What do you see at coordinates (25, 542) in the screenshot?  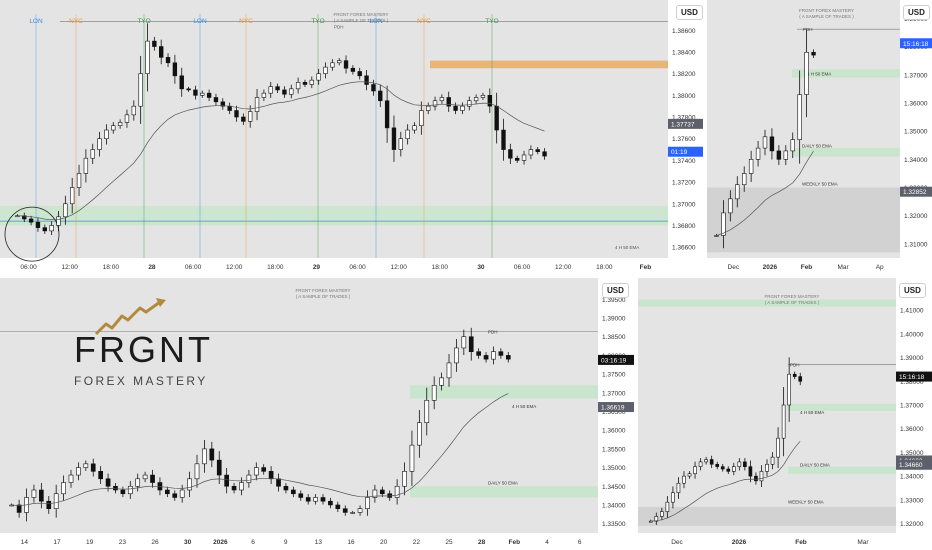 I see `x-tick-label: 14` at bounding box center [25, 542].